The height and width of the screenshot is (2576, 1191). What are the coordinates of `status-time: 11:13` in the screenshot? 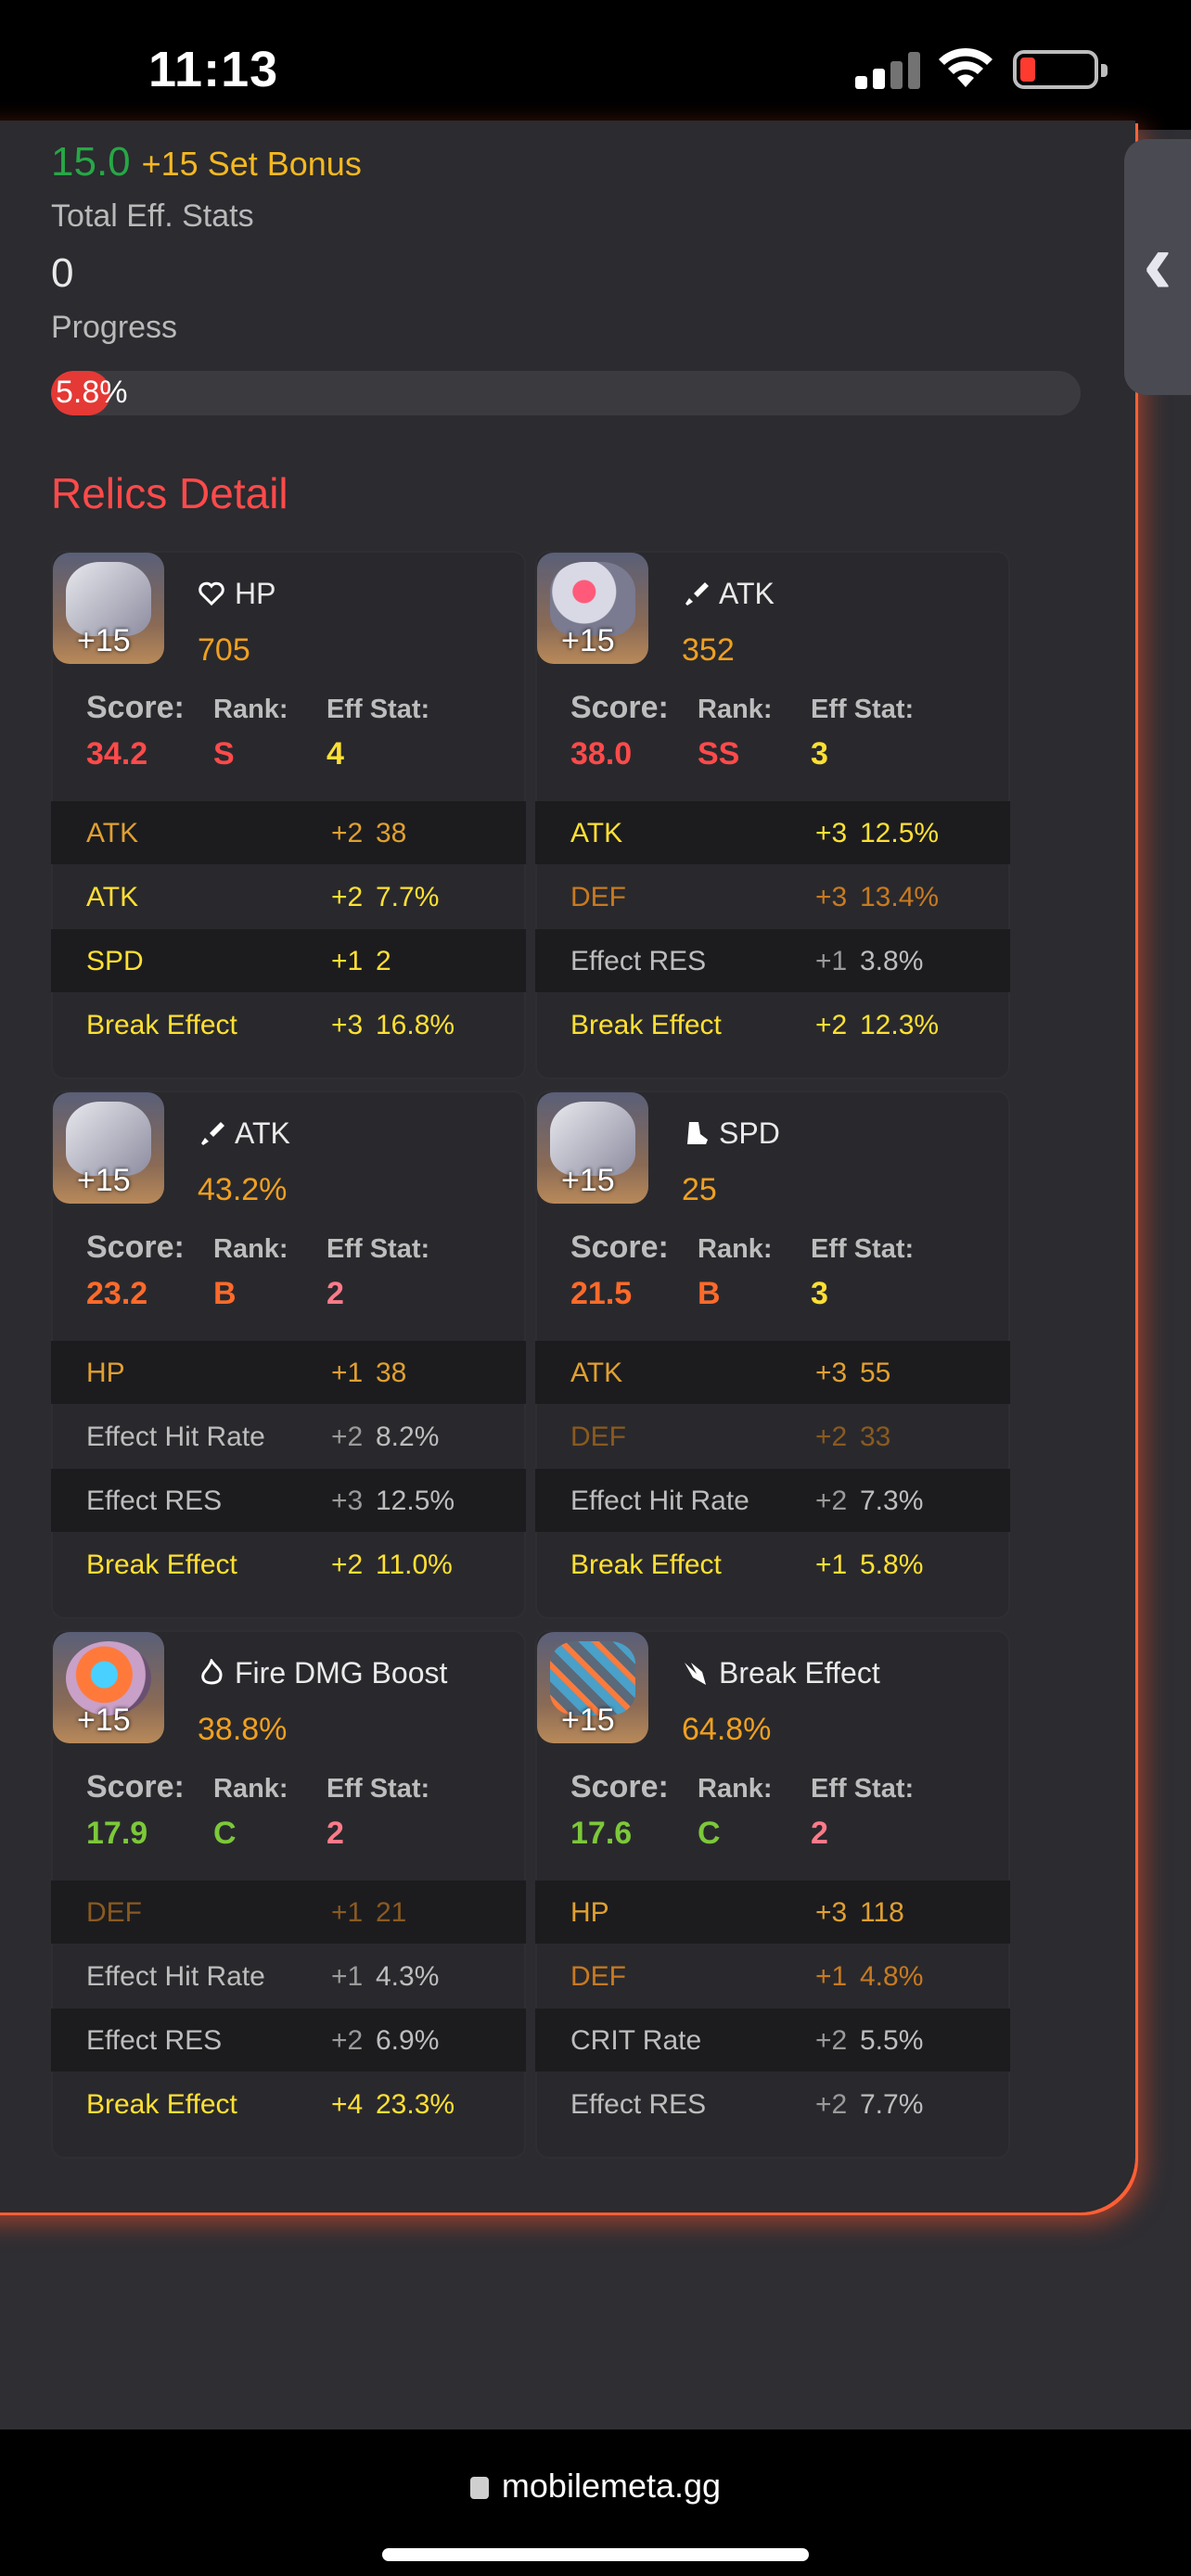 It's located at (213, 69).